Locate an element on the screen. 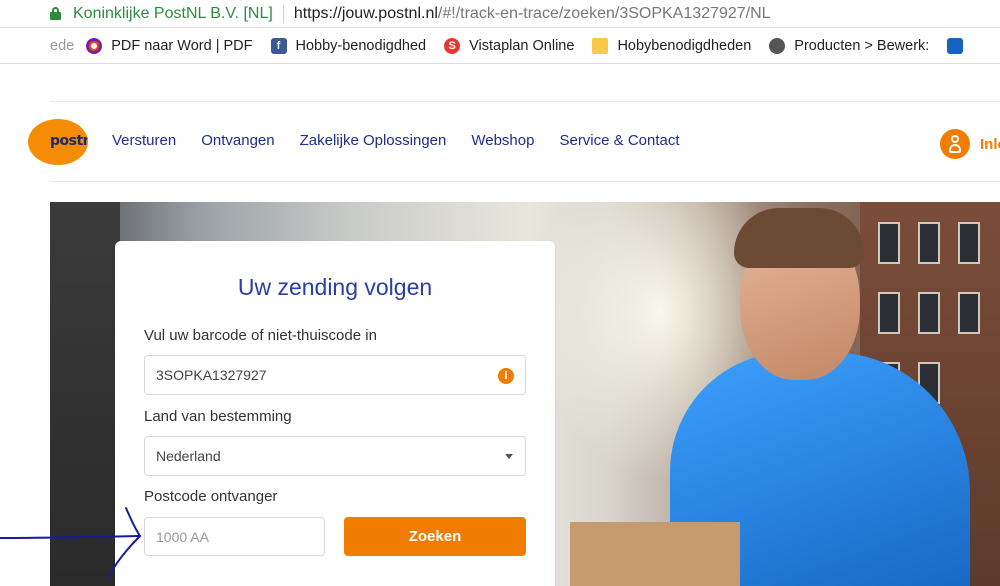 The height and width of the screenshot is (586, 1000). info-icon: i is located at coordinates (506, 376).